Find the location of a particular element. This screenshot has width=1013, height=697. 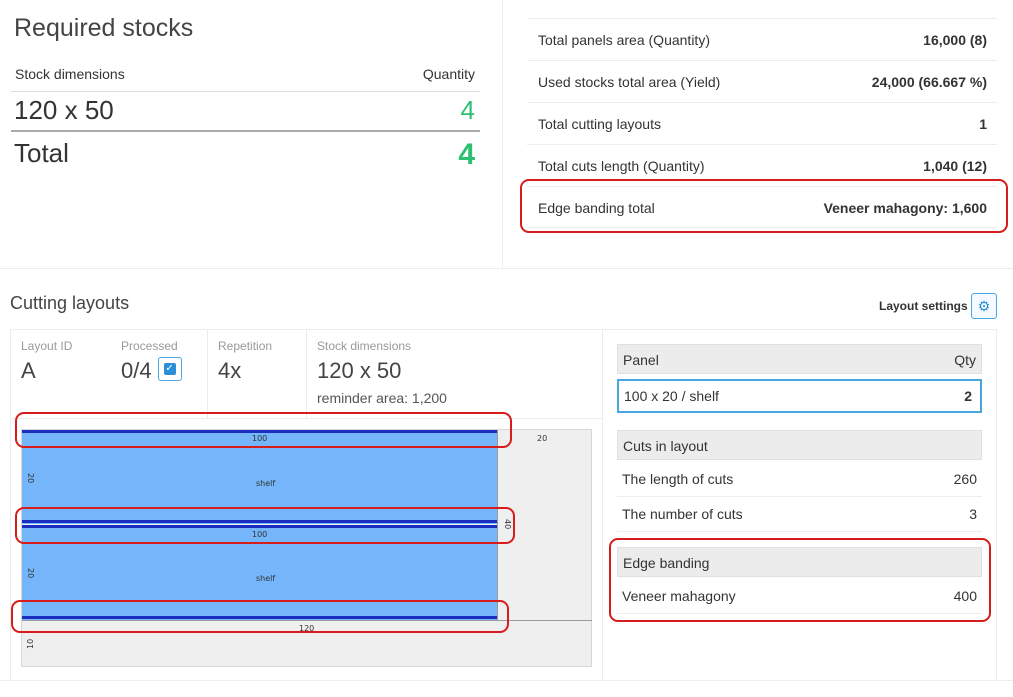

processed-checkbox: ✓ is located at coordinates (169, 369).